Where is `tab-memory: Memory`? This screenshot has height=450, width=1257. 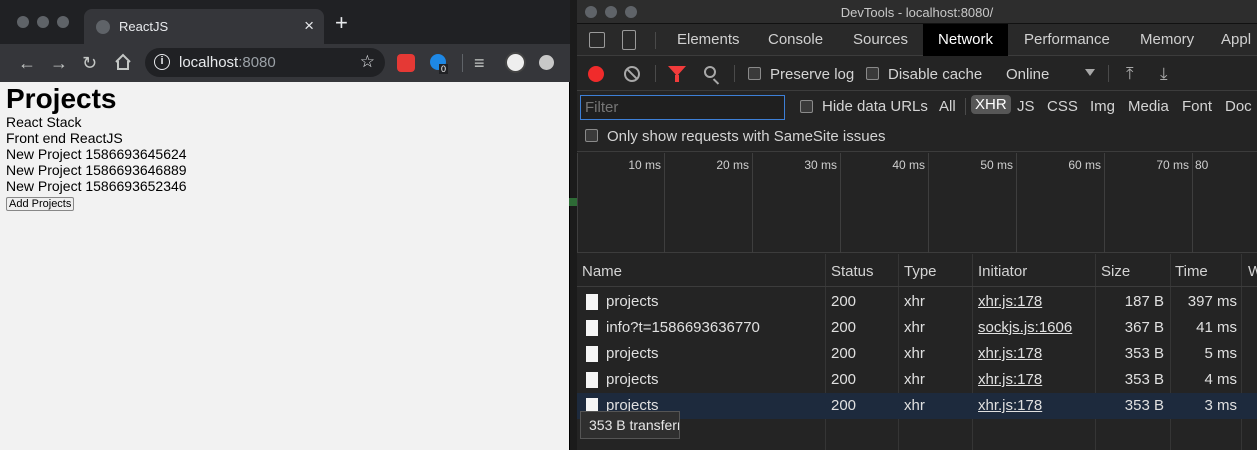
tab-memory: Memory is located at coordinates (1167, 39).